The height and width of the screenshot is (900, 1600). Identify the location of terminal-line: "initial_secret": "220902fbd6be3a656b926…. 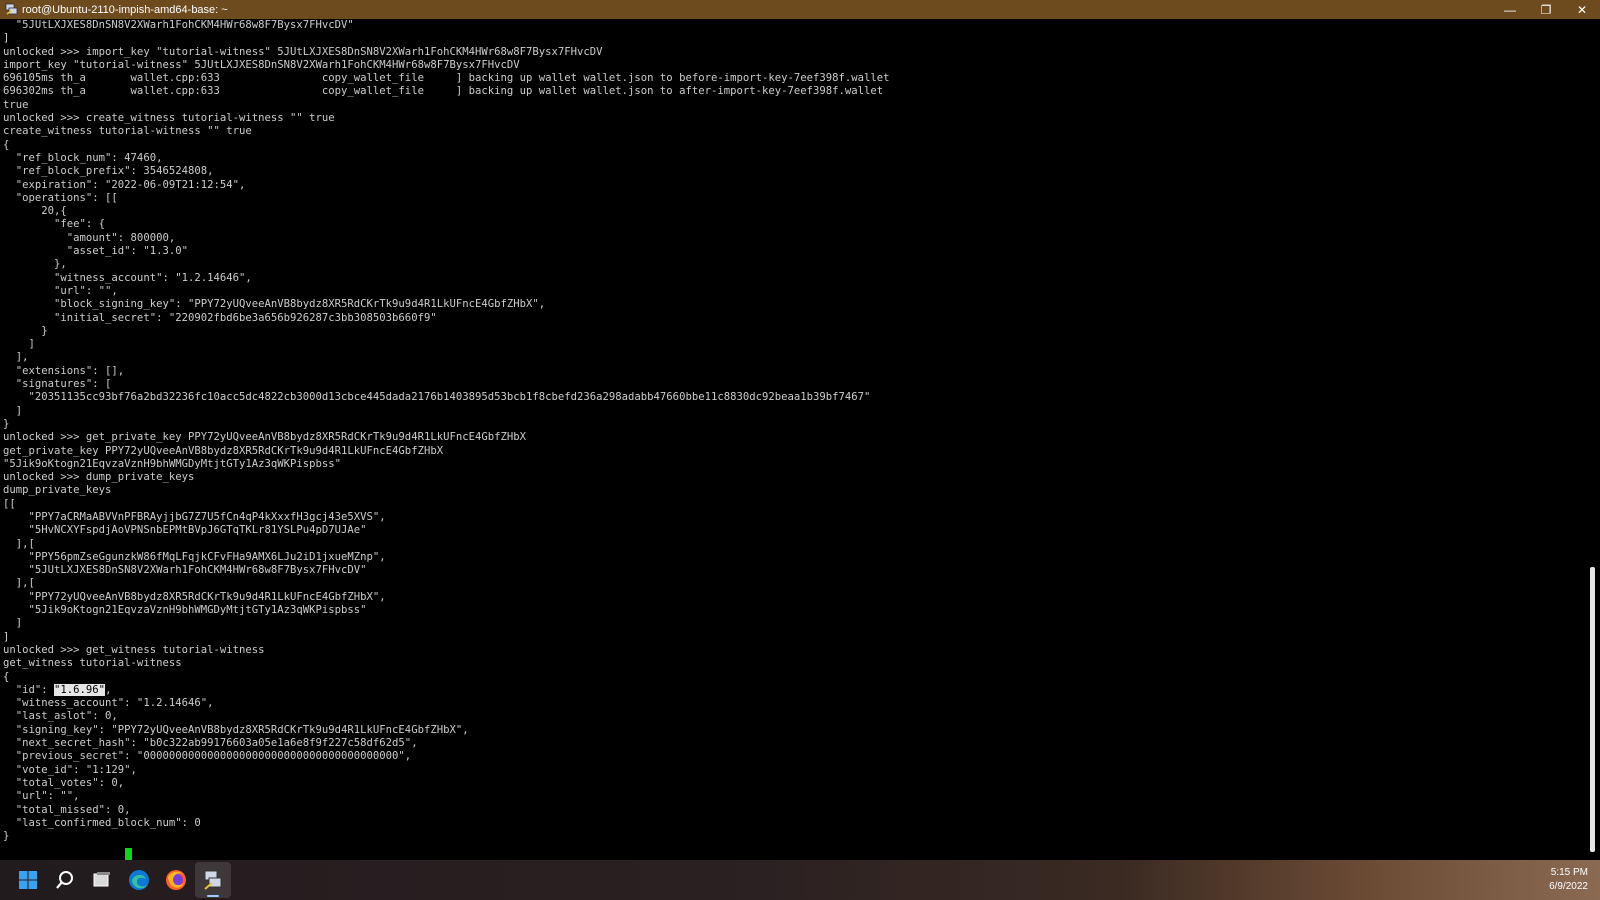
(220, 317).